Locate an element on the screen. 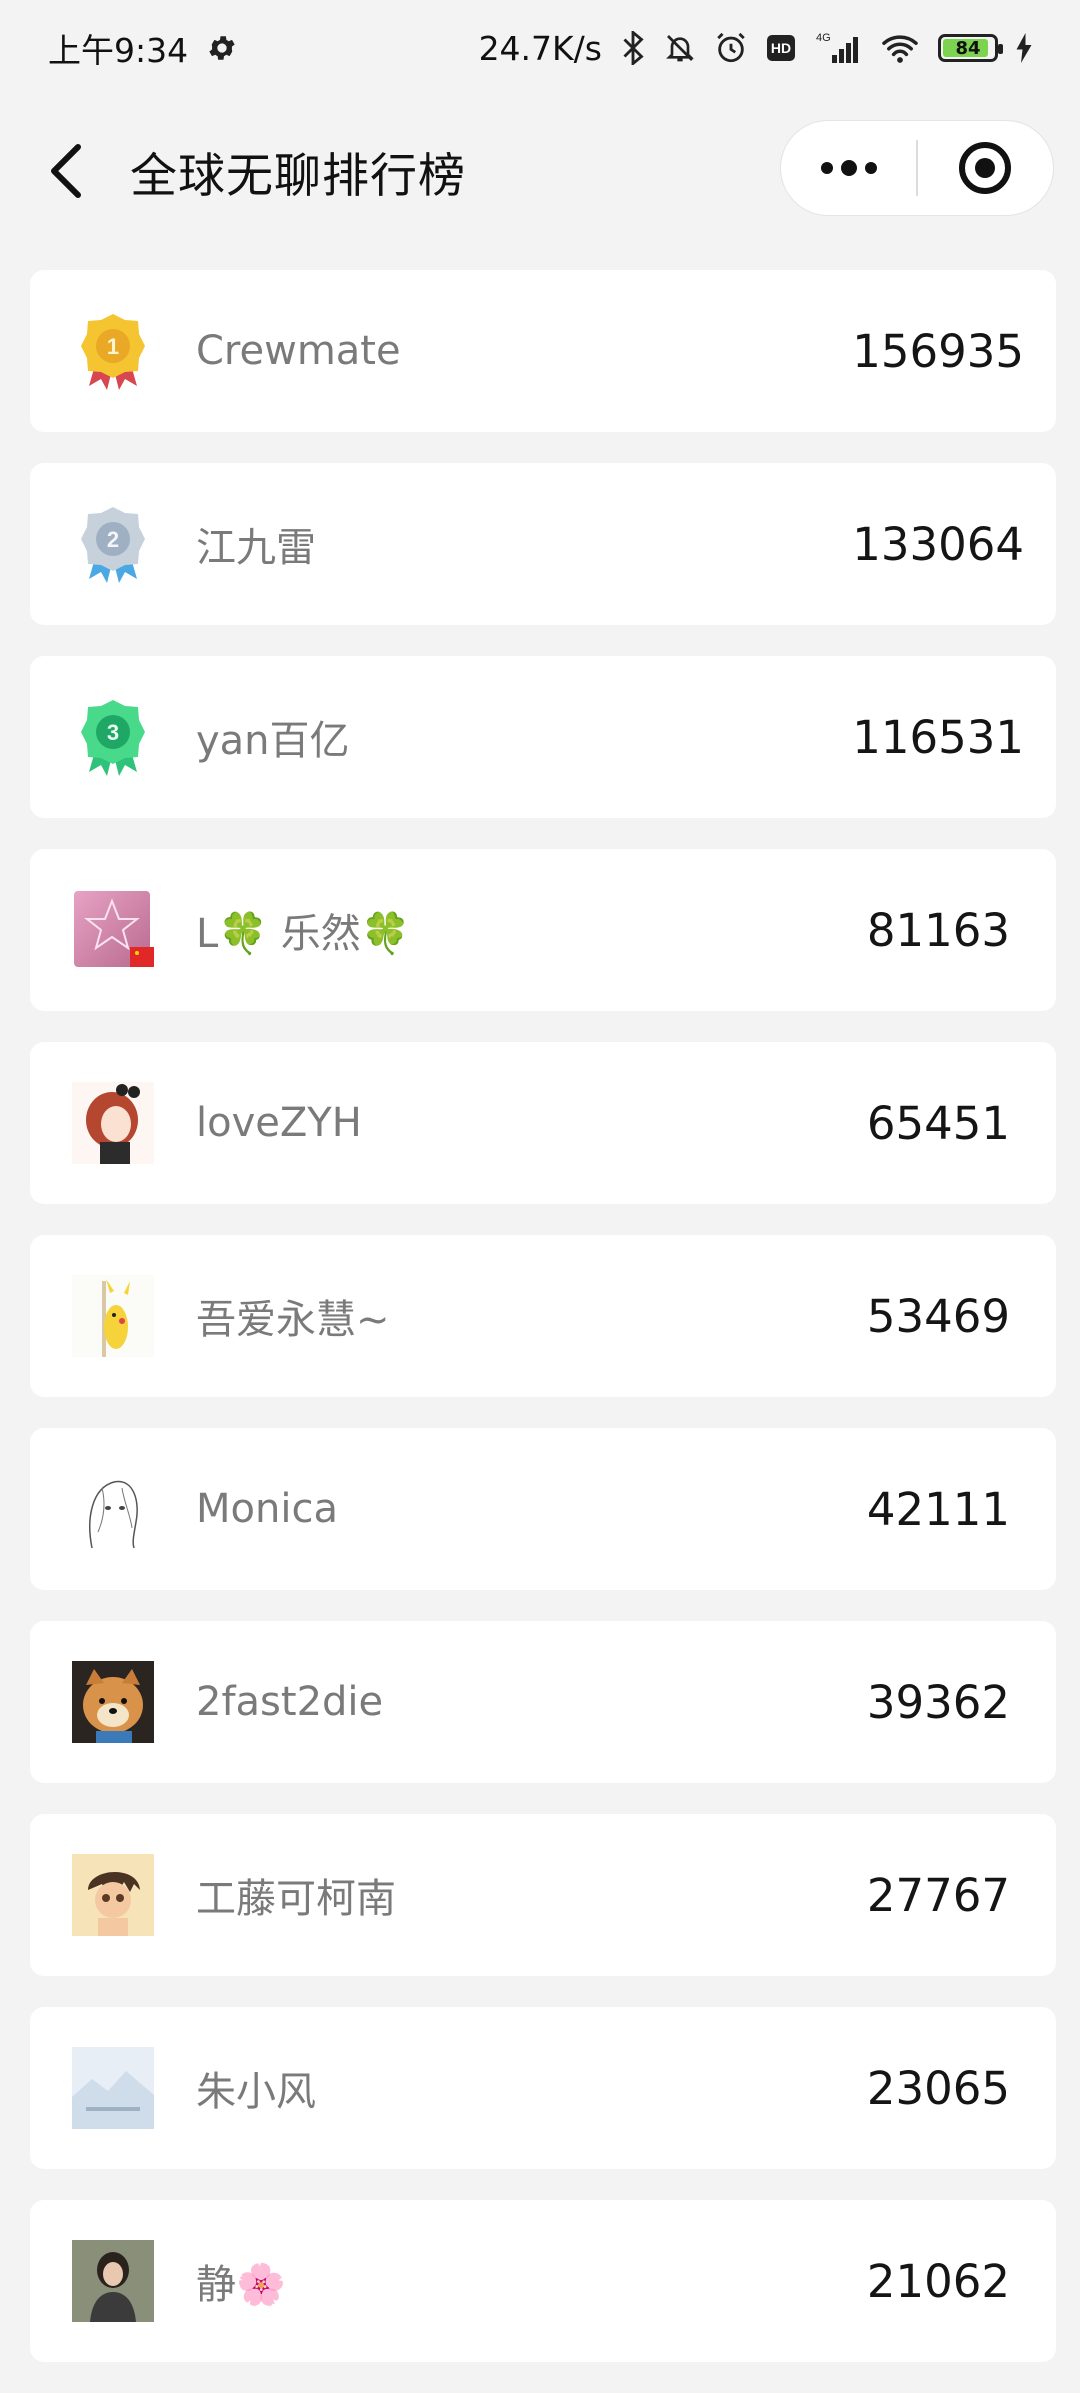 The height and width of the screenshot is (2393, 1080). player-score: 81163 is located at coordinates (938, 930).